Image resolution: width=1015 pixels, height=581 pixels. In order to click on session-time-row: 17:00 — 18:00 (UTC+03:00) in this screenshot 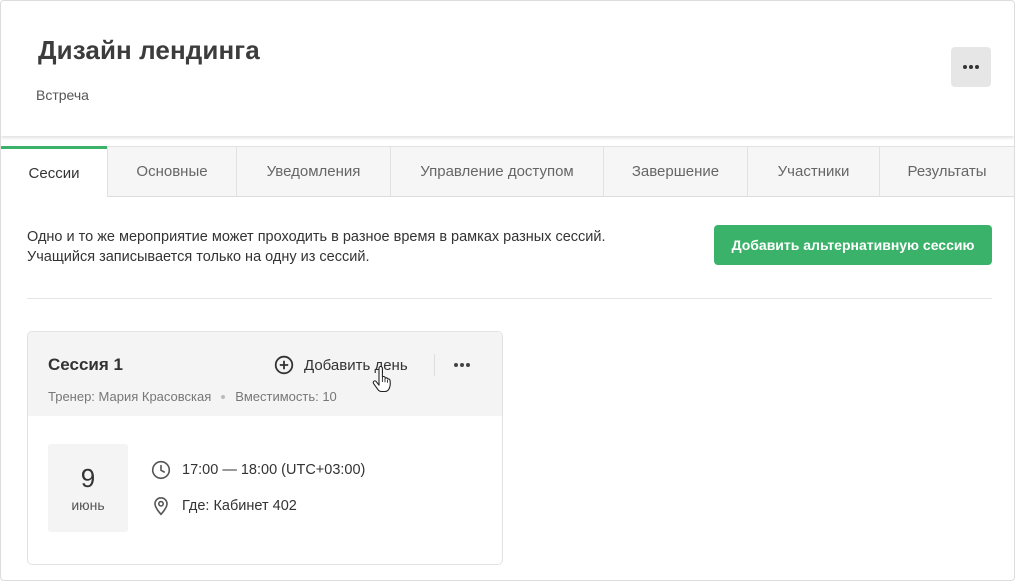, I will do `click(258, 470)`.